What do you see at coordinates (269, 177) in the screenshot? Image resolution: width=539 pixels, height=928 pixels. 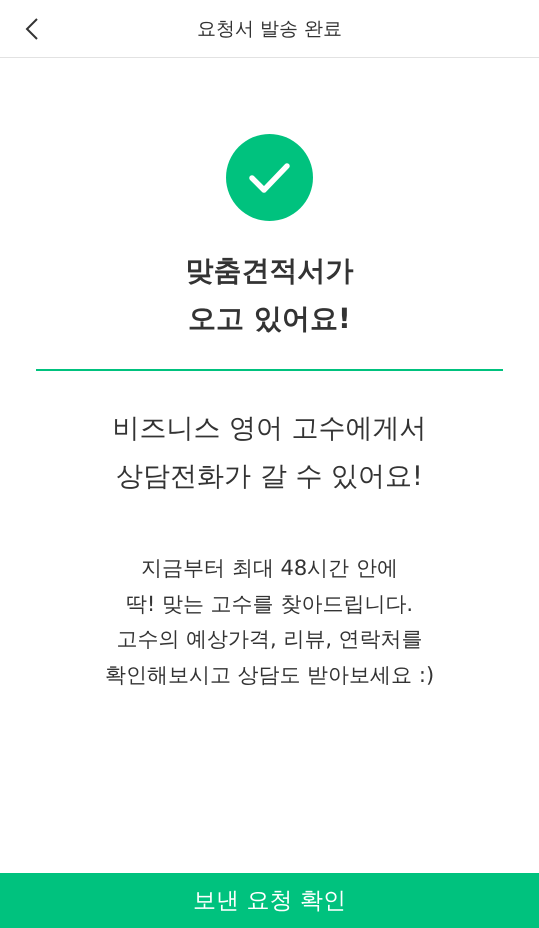 I see `check-circle-icon` at bounding box center [269, 177].